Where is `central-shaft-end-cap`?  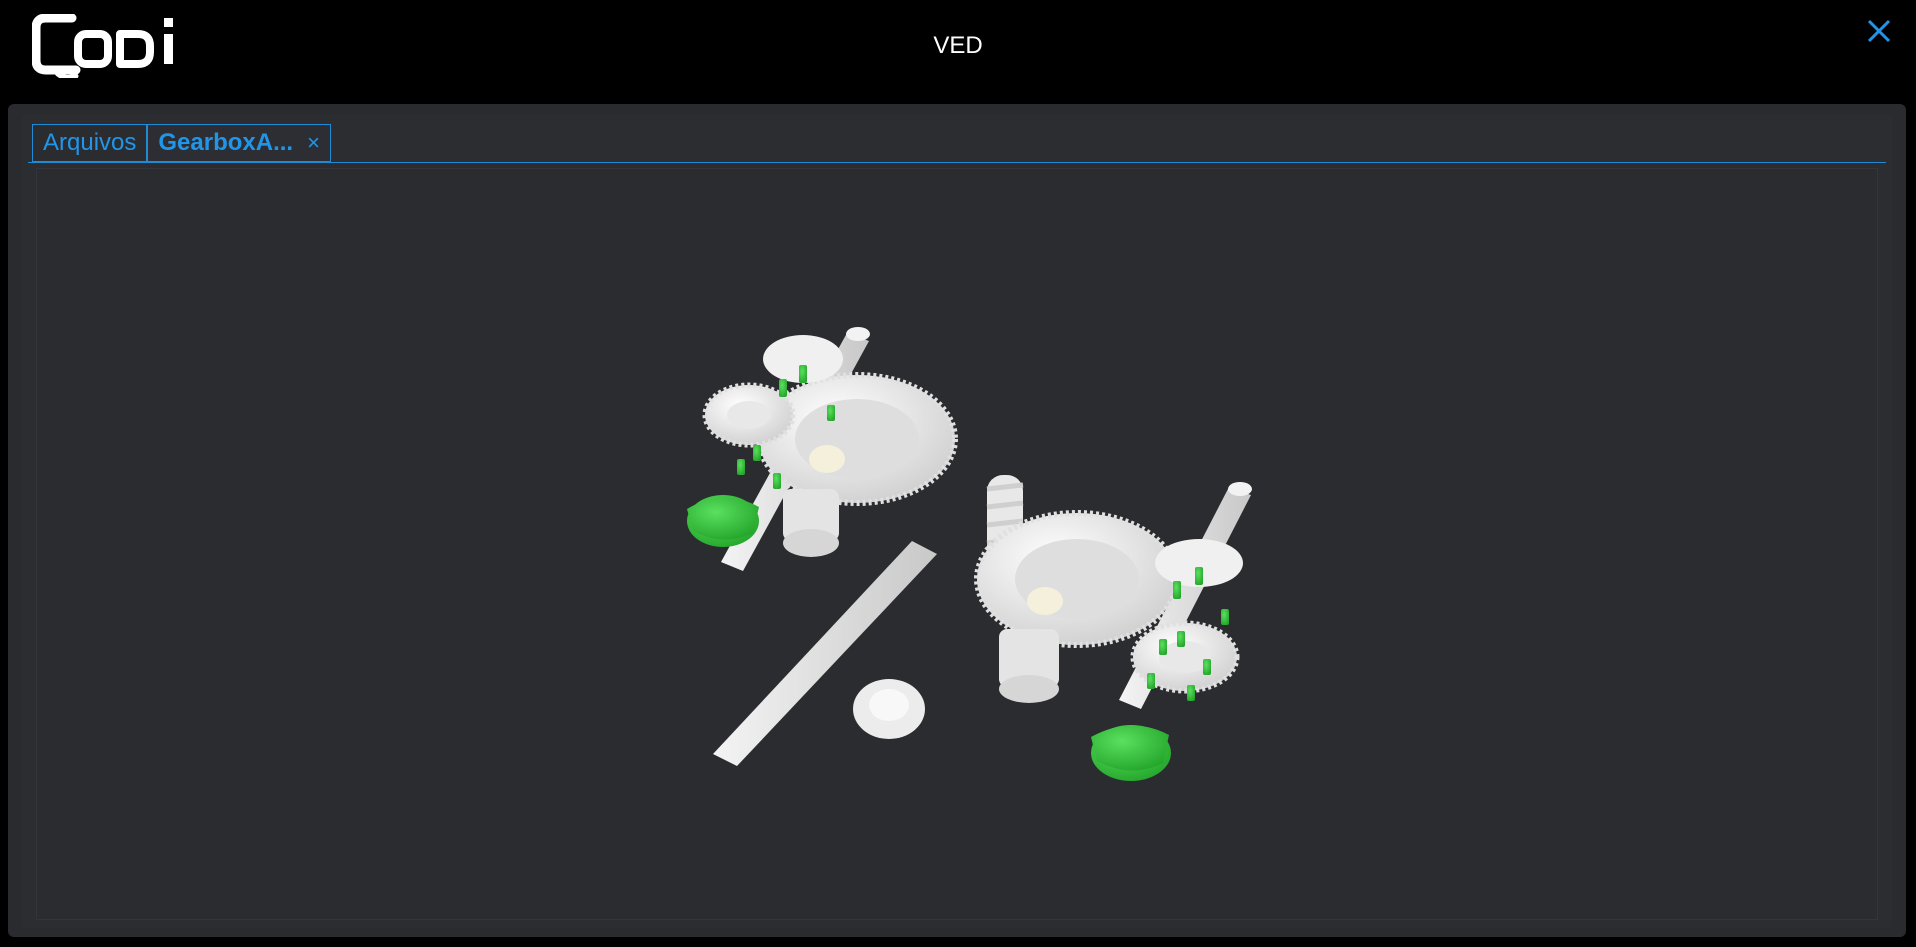 central-shaft-end-cap is located at coordinates (889, 709).